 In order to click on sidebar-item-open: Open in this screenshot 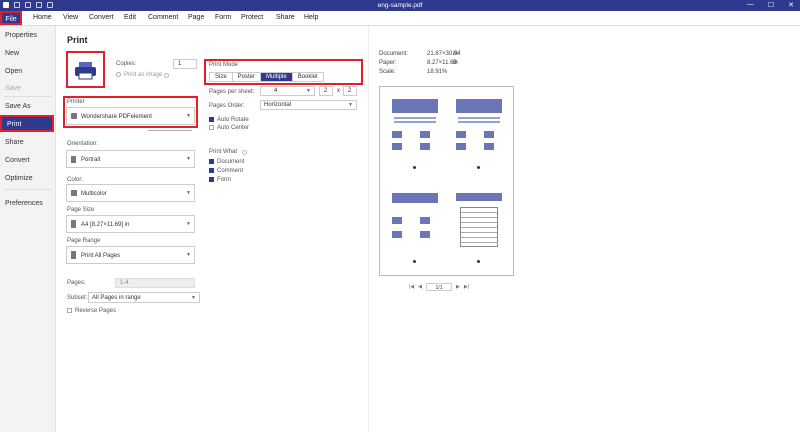, I will do `click(13, 71)`.